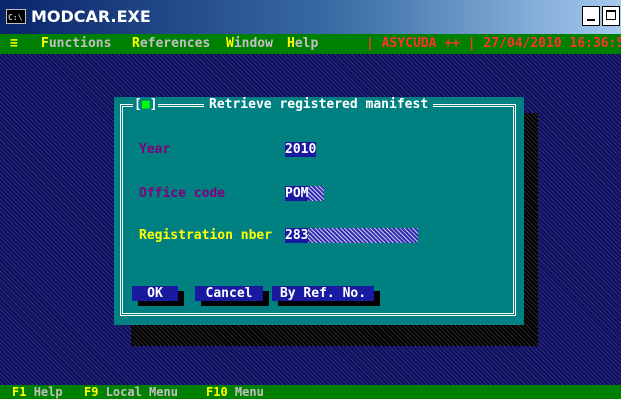 This screenshot has height=399, width=621. What do you see at coordinates (611, 16) in the screenshot?
I see `maximize-button` at bounding box center [611, 16].